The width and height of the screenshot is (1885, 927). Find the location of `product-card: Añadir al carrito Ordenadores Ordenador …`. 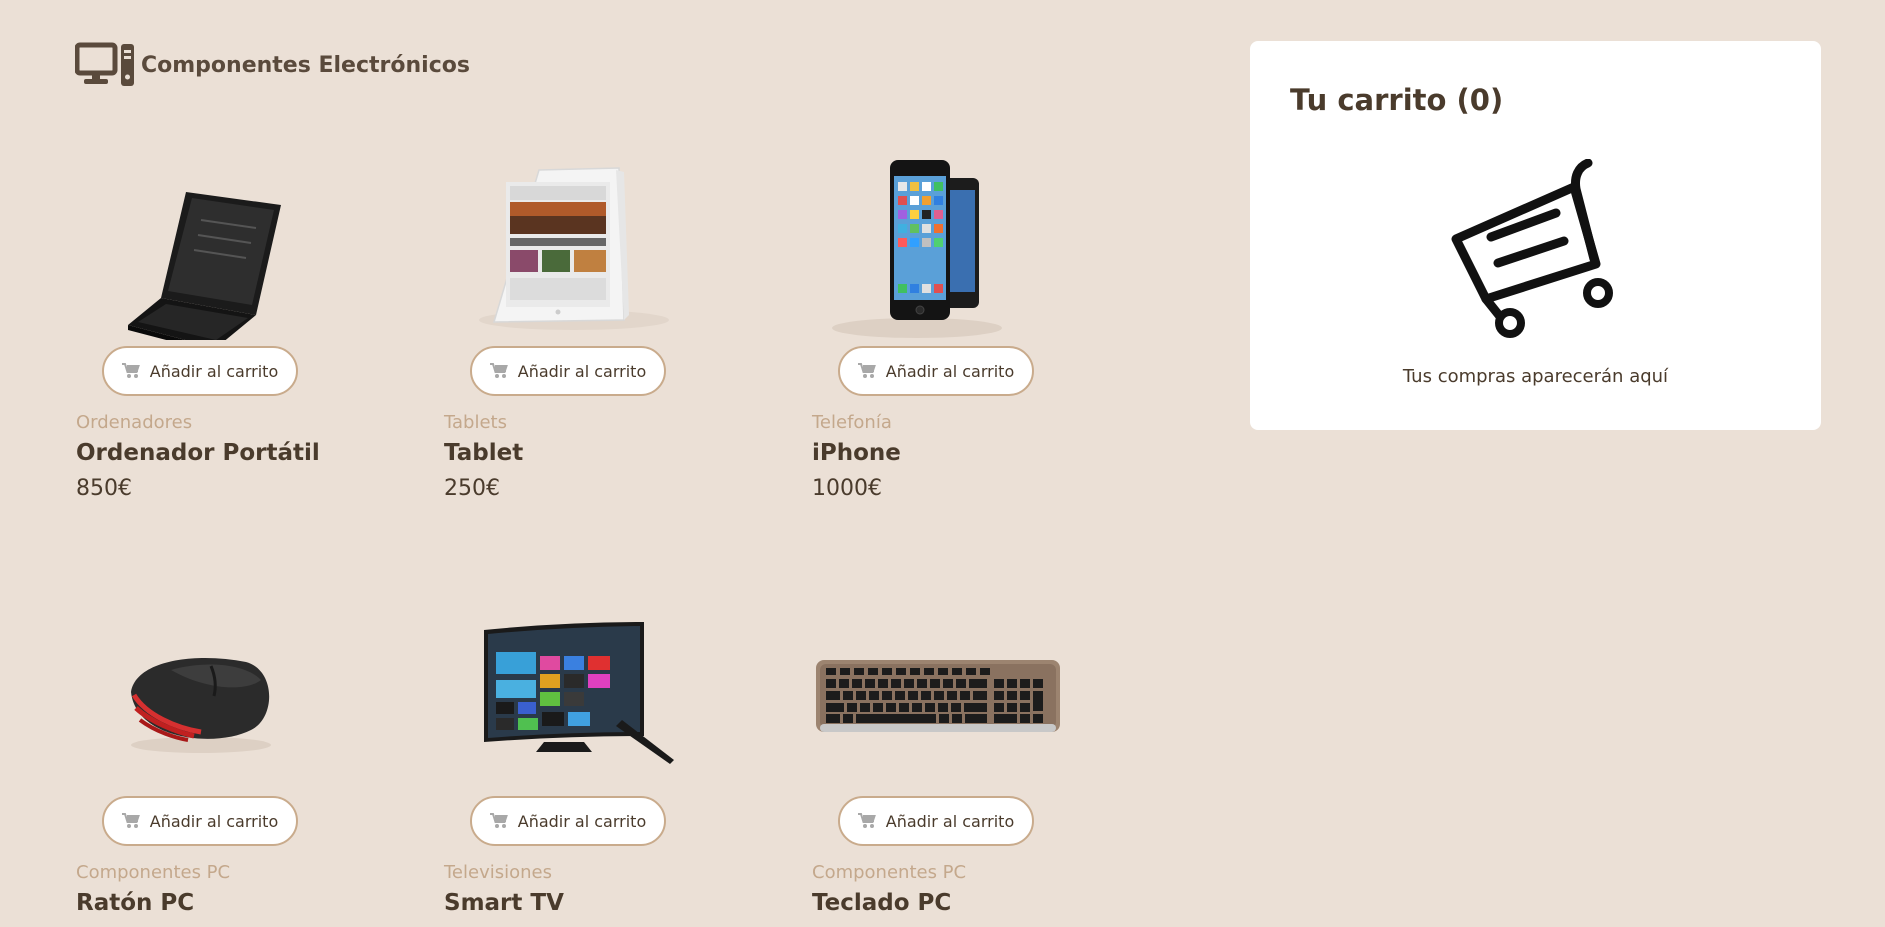

product-card: Añadir al carrito Ordenadores Ordenador … is located at coordinates (226, 330).